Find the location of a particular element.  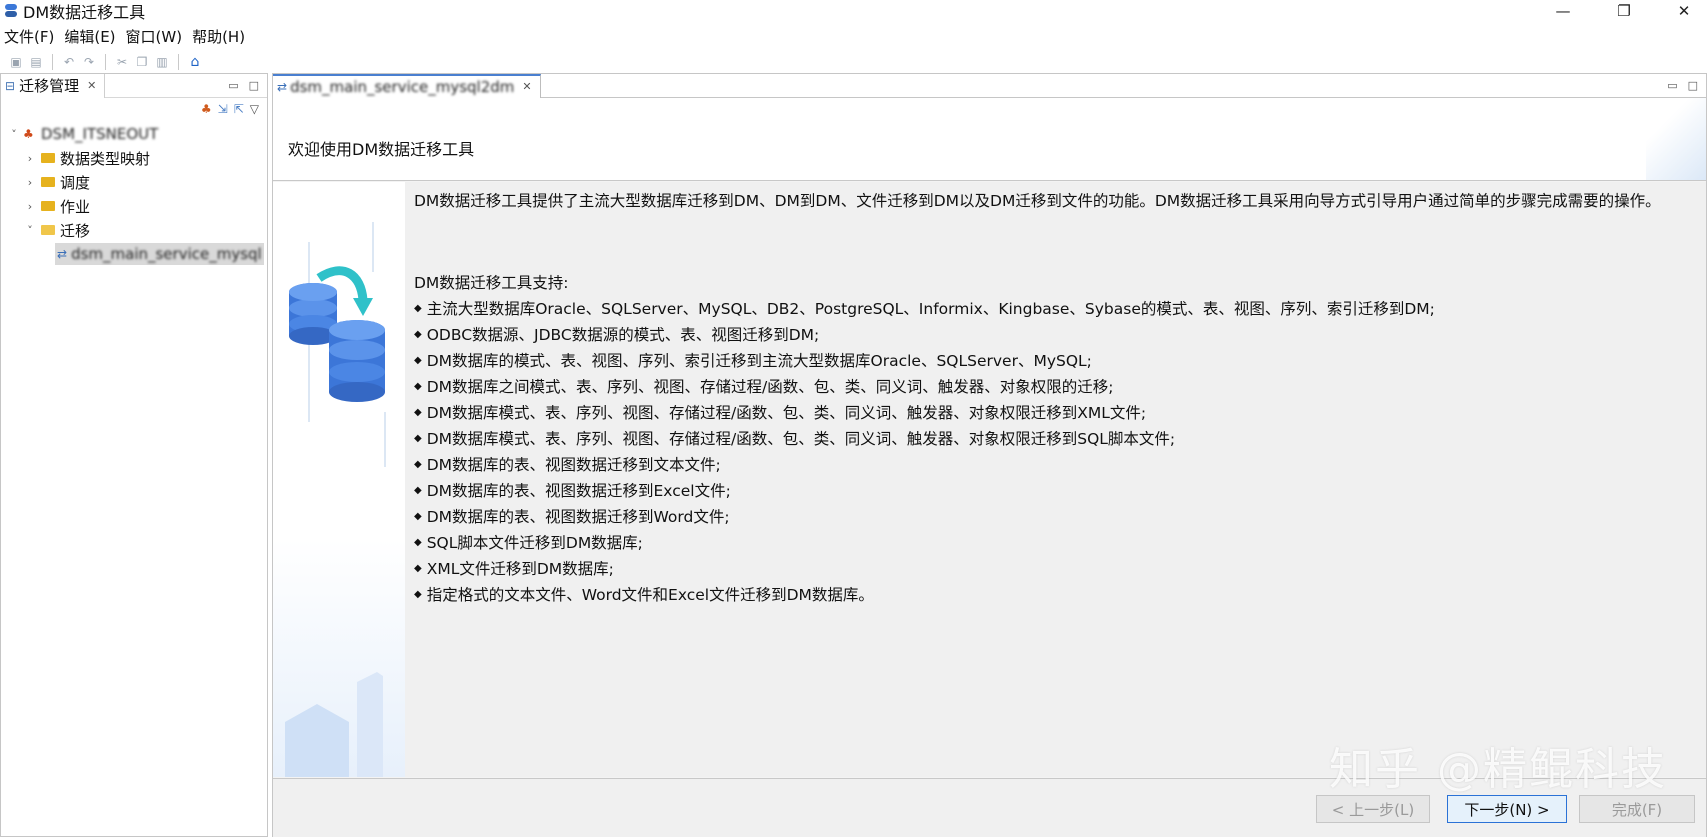

cut-icon: ✂ is located at coordinates (122, 62).